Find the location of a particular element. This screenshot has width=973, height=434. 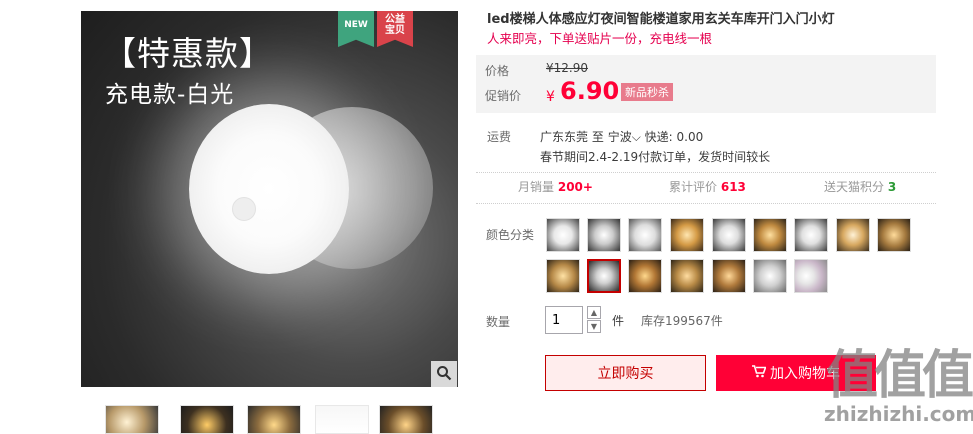

ship-from: 广东东莞 is located at coordinates (564, 137).